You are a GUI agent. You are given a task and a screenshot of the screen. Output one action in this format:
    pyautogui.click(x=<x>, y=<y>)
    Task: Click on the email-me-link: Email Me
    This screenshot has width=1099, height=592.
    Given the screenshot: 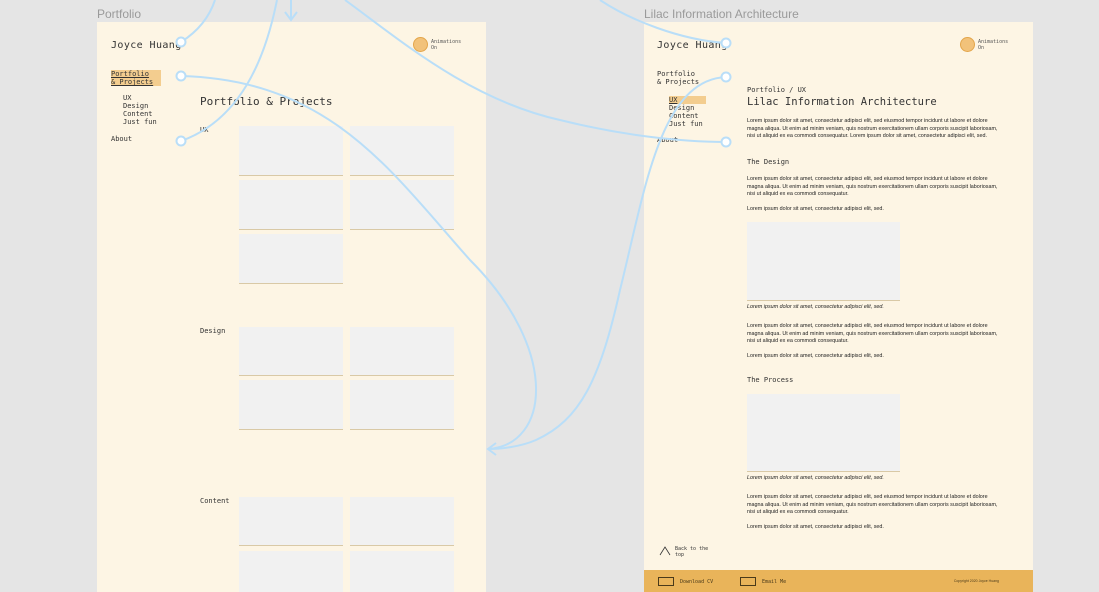 What is the action you would take?
    pyautogui.click(x=763, y=581)
    